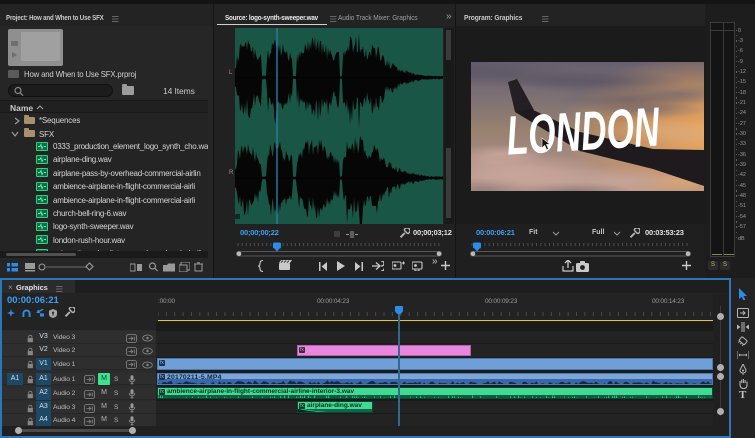 The height and width of the screenshot is (438, 755). I want to click on svg-text: LONDON, so click(583, 130).